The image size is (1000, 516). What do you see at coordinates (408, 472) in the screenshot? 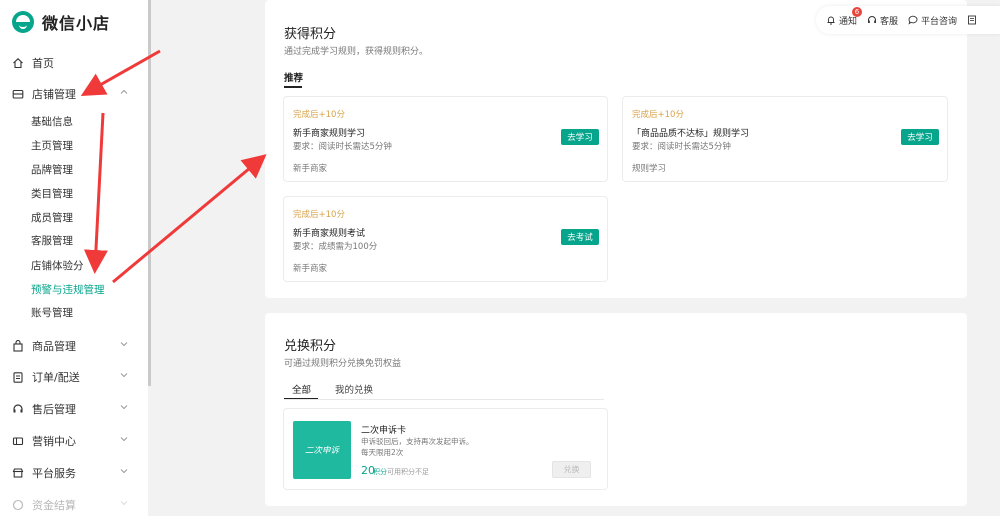
I see `insufficient-points-note: 可用积分不足` at bounding box center [408, 472].